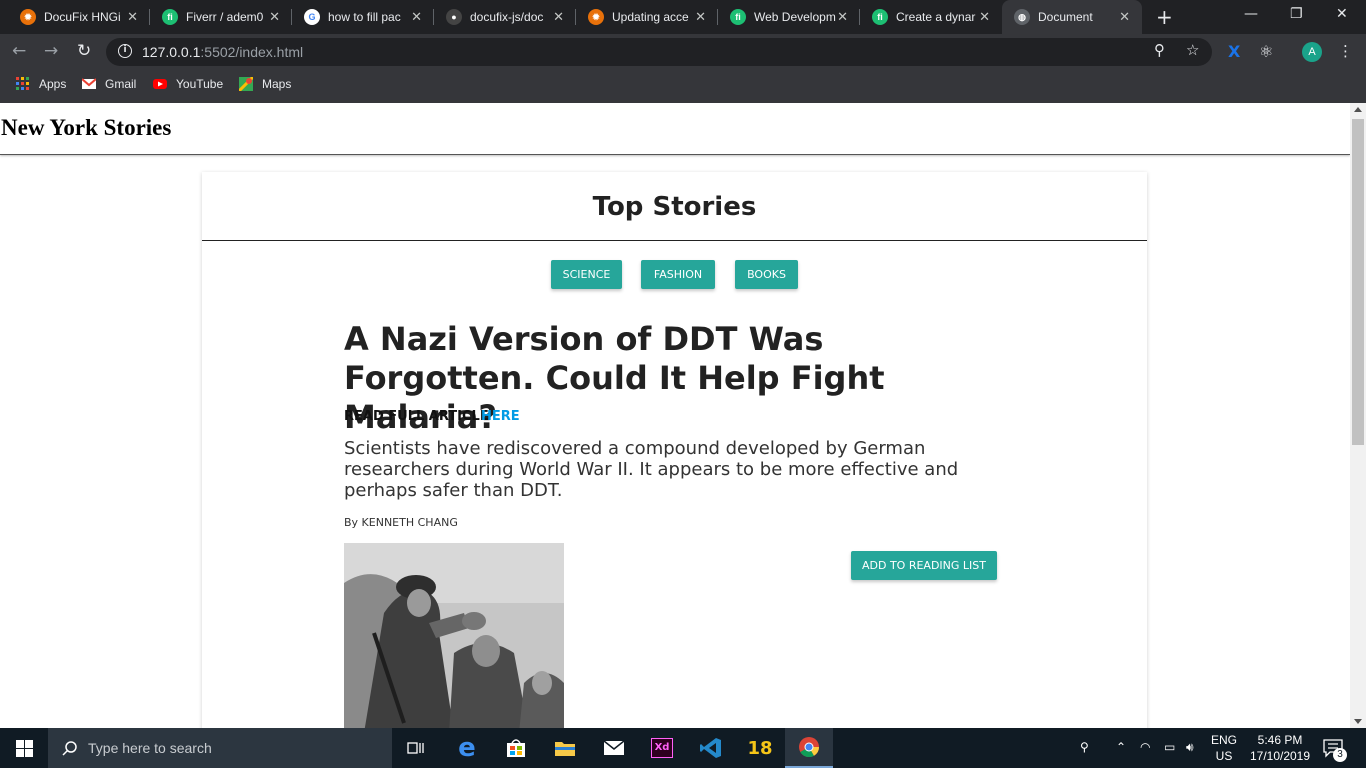 This screenshot has height=768, width=1366. What do you see at coordinates (1190, 747) in the screenshot?
I see `volume-icon: 🔊︎` at bounding box center [1190, 747].